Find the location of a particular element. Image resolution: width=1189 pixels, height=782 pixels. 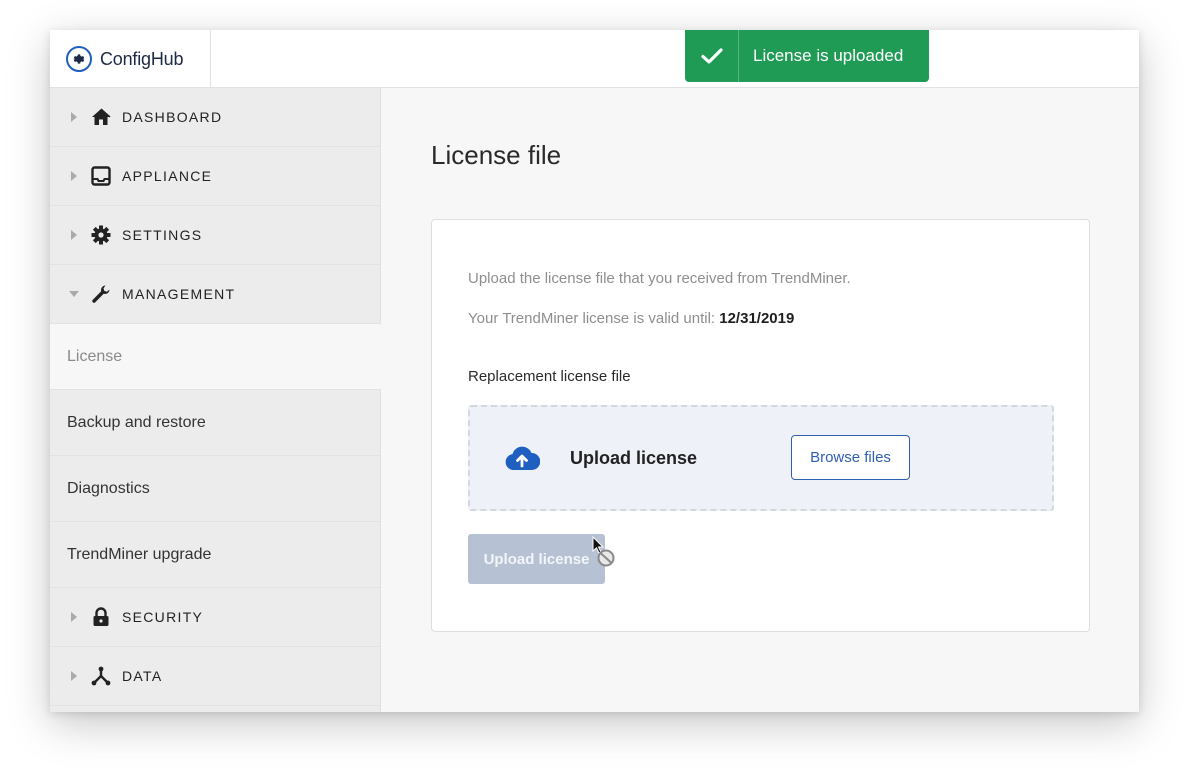

sidebar-item-label: APPLIANCE is located at coordinates (167, 176).